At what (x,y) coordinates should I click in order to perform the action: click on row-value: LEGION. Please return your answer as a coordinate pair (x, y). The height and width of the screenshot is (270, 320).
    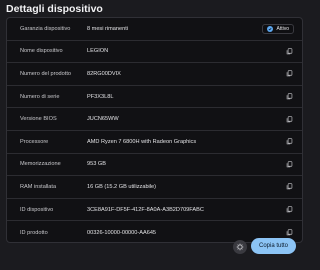
    Looking at the image, I should click on (98, 51).